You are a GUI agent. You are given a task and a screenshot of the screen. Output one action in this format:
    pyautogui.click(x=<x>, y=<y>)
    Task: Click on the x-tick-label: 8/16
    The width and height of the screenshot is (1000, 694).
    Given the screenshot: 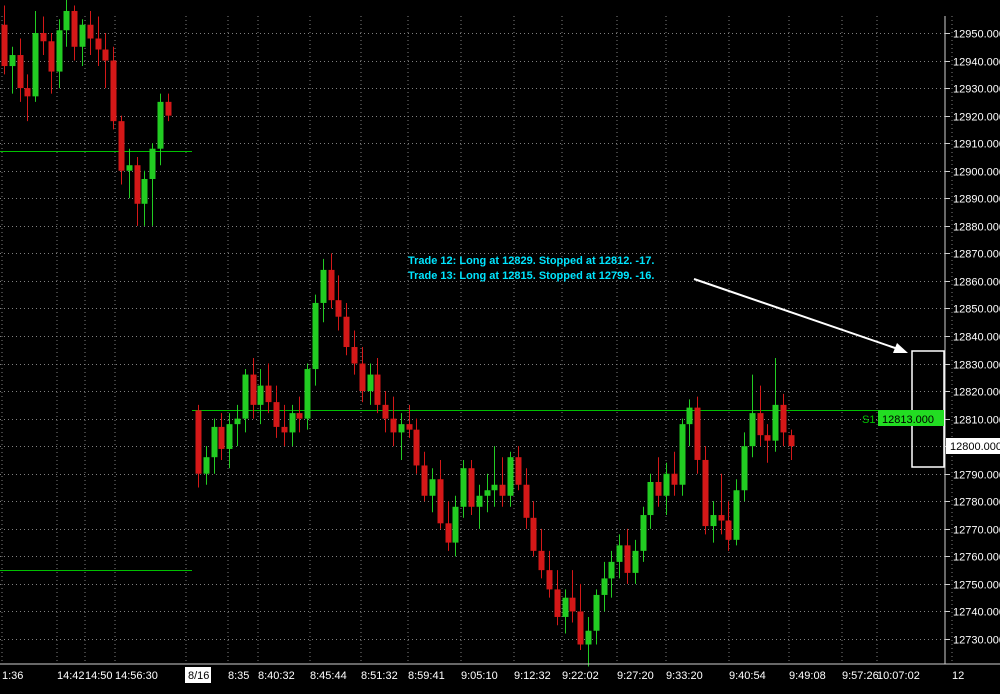 What is the action you would take?
    pyautogui.click(x=198, y=676)
    